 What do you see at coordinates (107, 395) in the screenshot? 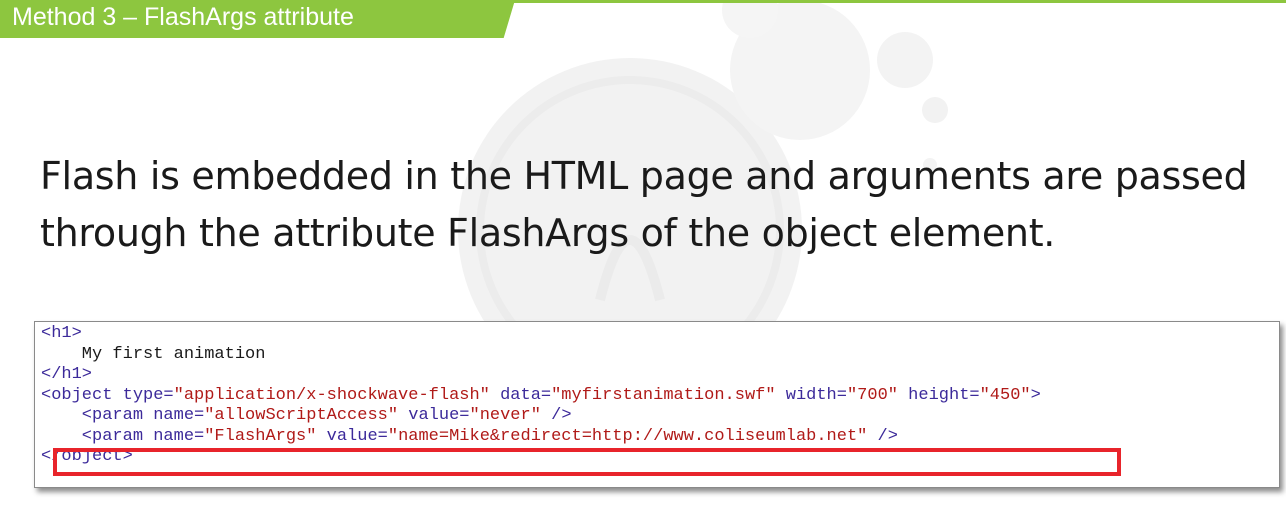
I see `code-token: <object type=` at bounding box center [107, 395].